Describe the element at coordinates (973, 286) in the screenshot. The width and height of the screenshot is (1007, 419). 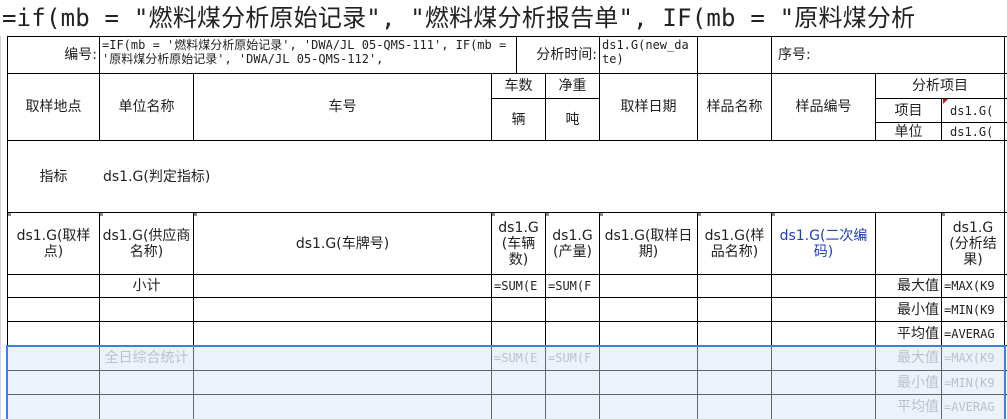
I see `subtotal-max-formula: =MAX(K9` at that location.